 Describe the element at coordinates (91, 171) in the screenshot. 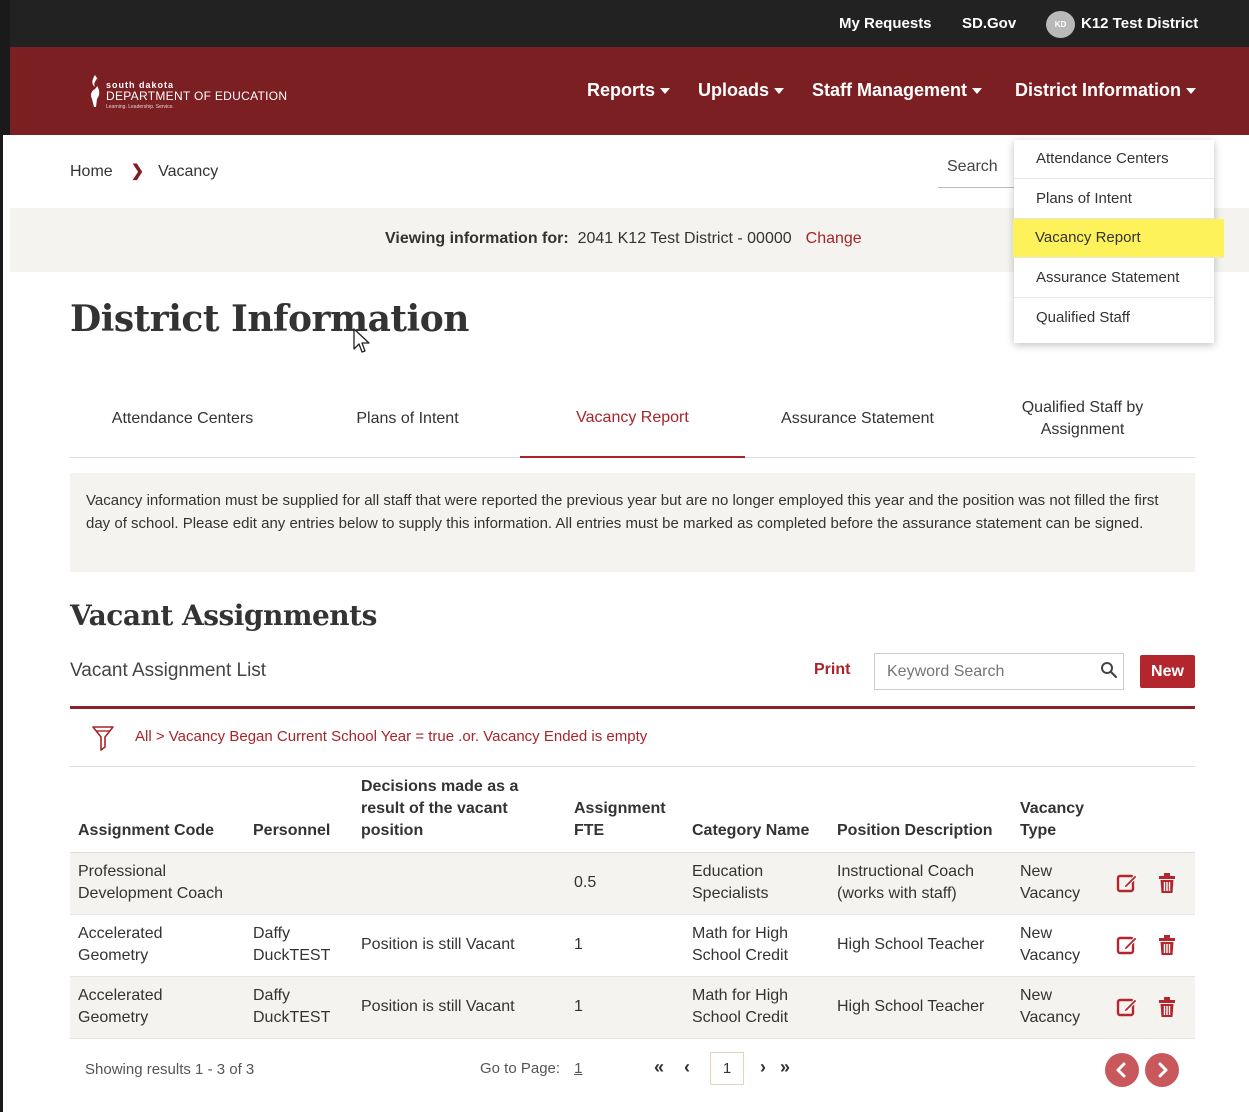

I see `breadcrumb-home: Home` at that location.